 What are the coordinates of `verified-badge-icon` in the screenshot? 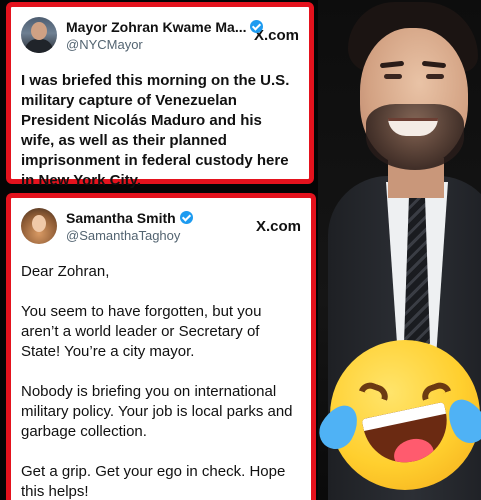 It's located at (186, 217).